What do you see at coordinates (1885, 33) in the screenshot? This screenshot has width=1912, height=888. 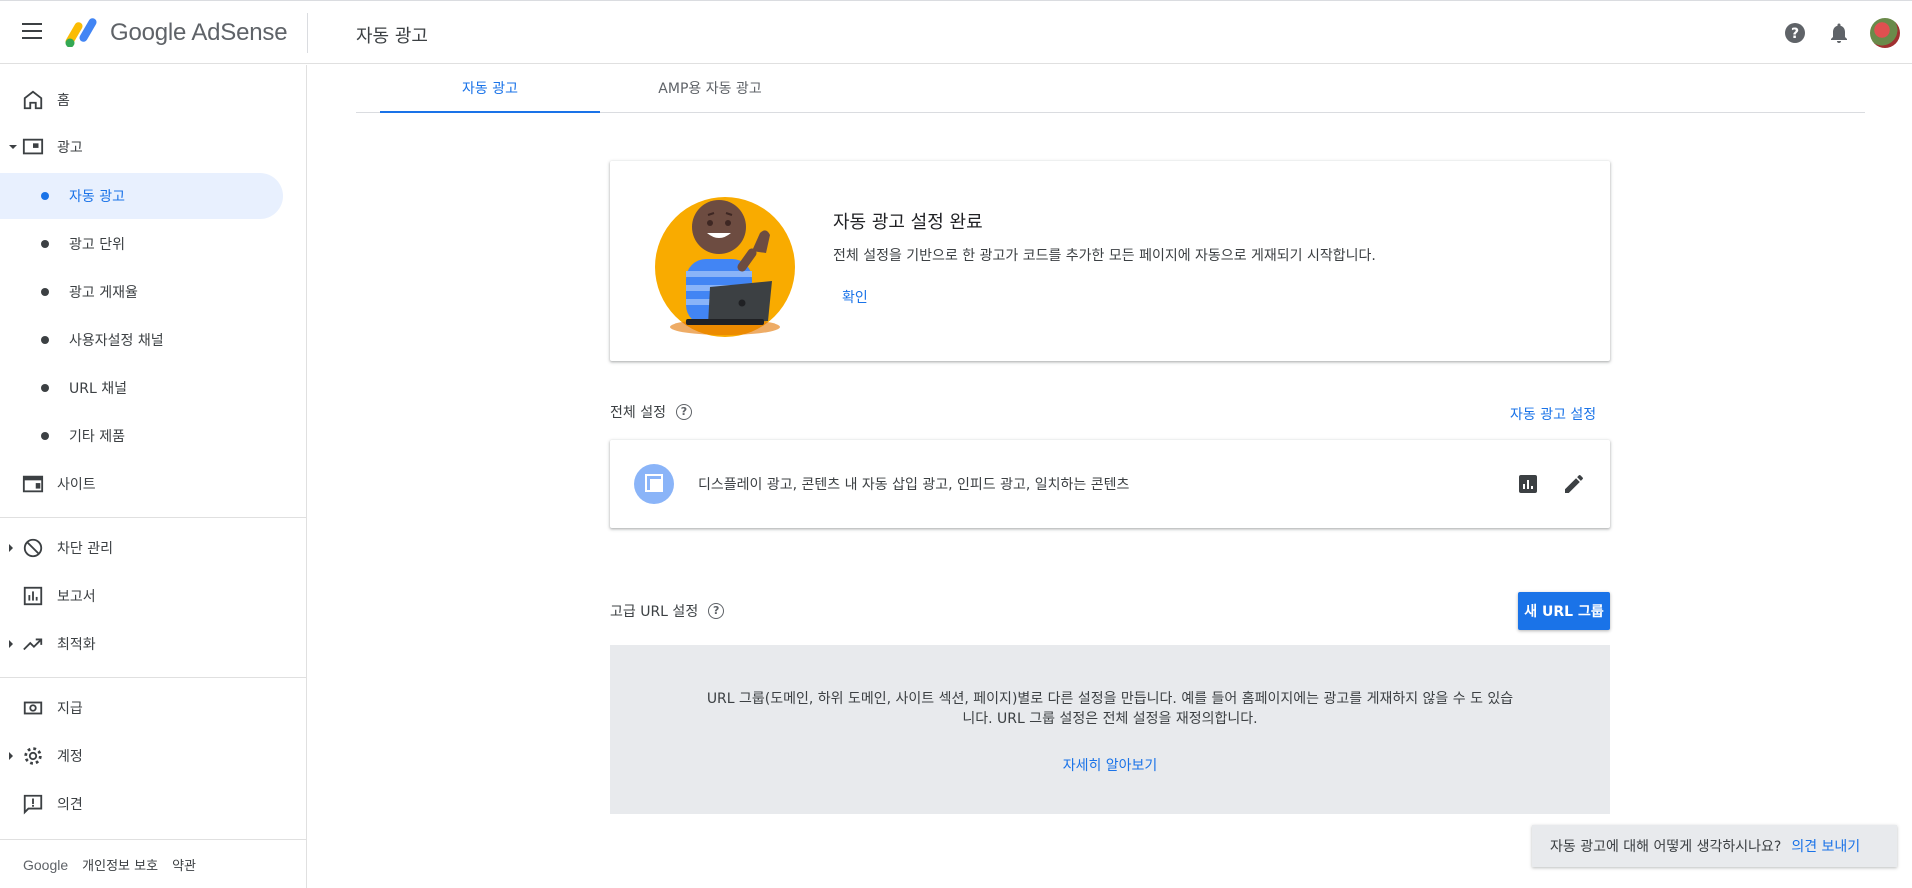 I see `account-avatar` at bounding box center [1885, 33].